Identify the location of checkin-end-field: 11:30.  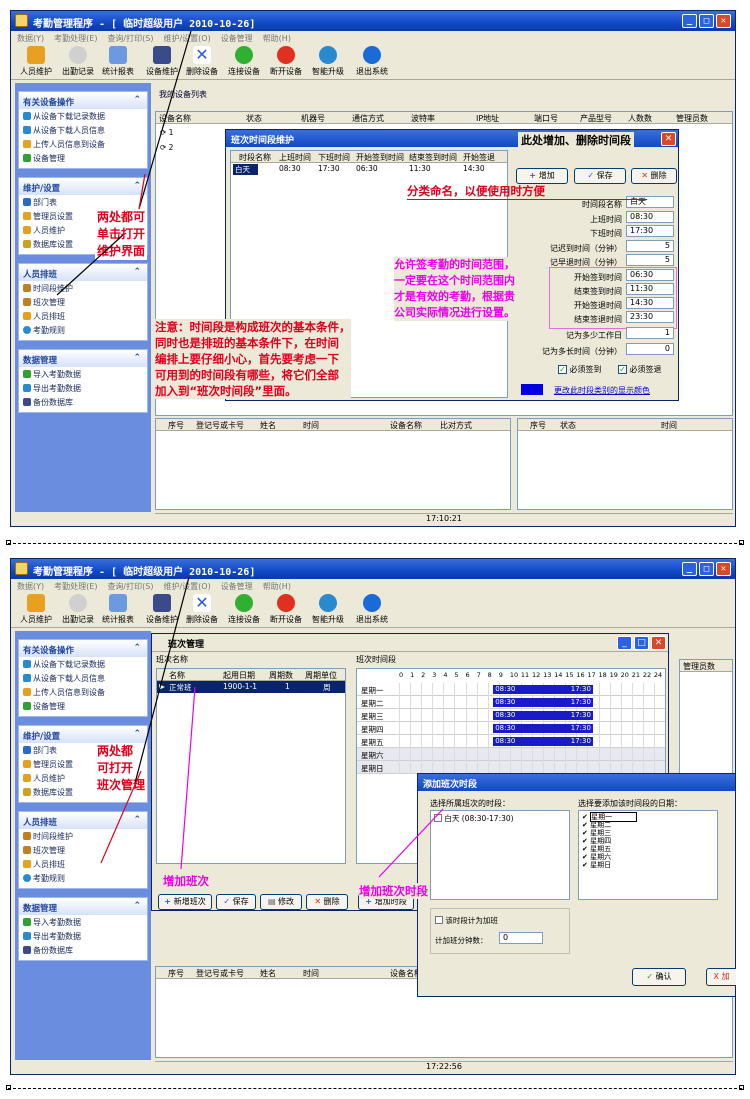
(650, 289).